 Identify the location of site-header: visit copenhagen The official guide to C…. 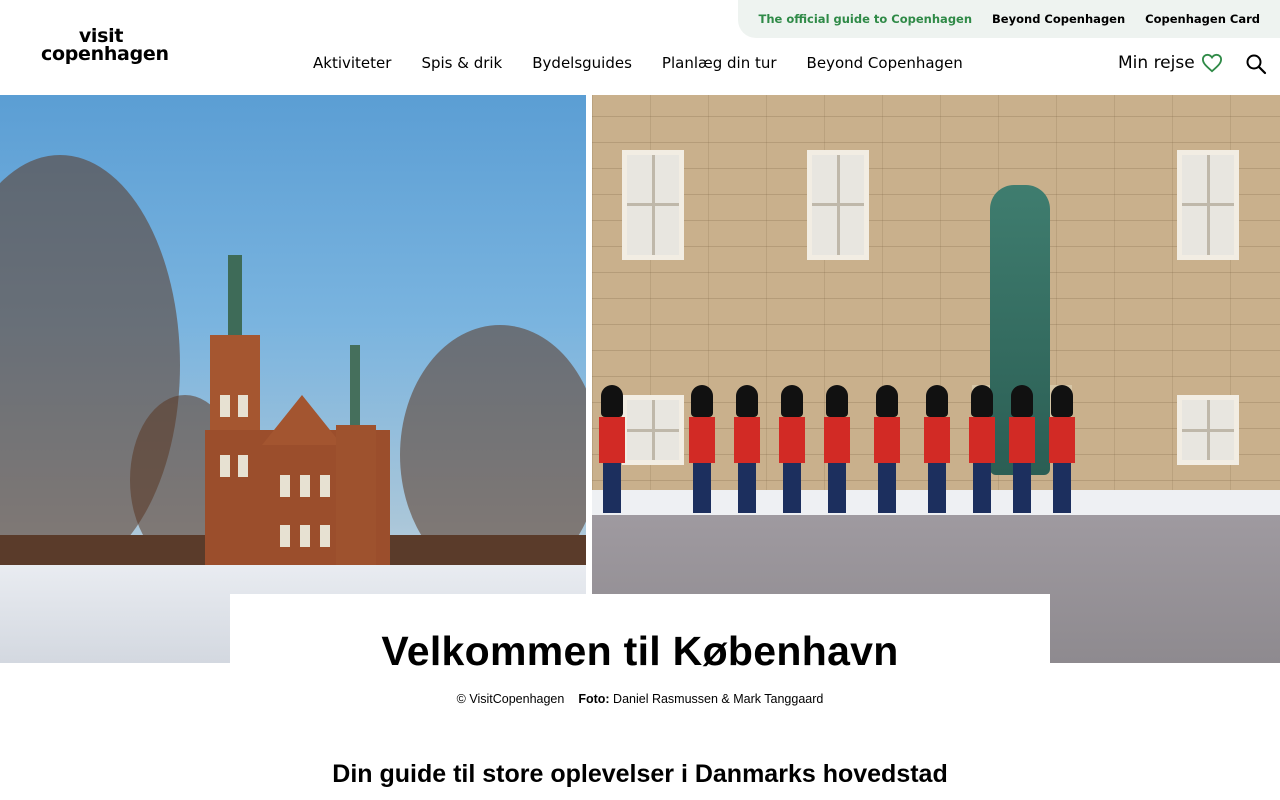
(640, 47).